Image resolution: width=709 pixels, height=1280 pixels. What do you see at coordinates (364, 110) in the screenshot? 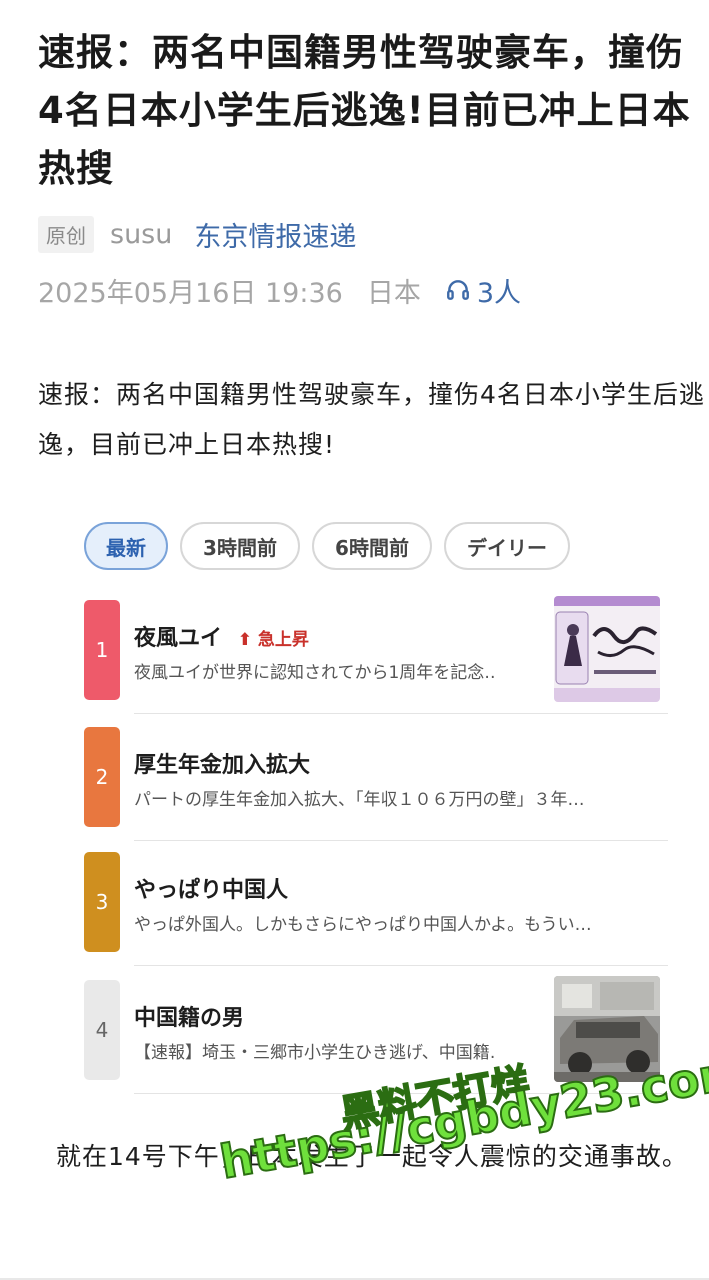
I see `article-title: 速报：两名中国籍男性驾驶豪车，撞伤4名日本小学生后逃逸!目前已冲上日本热搜` at bounding box center [364, 110].